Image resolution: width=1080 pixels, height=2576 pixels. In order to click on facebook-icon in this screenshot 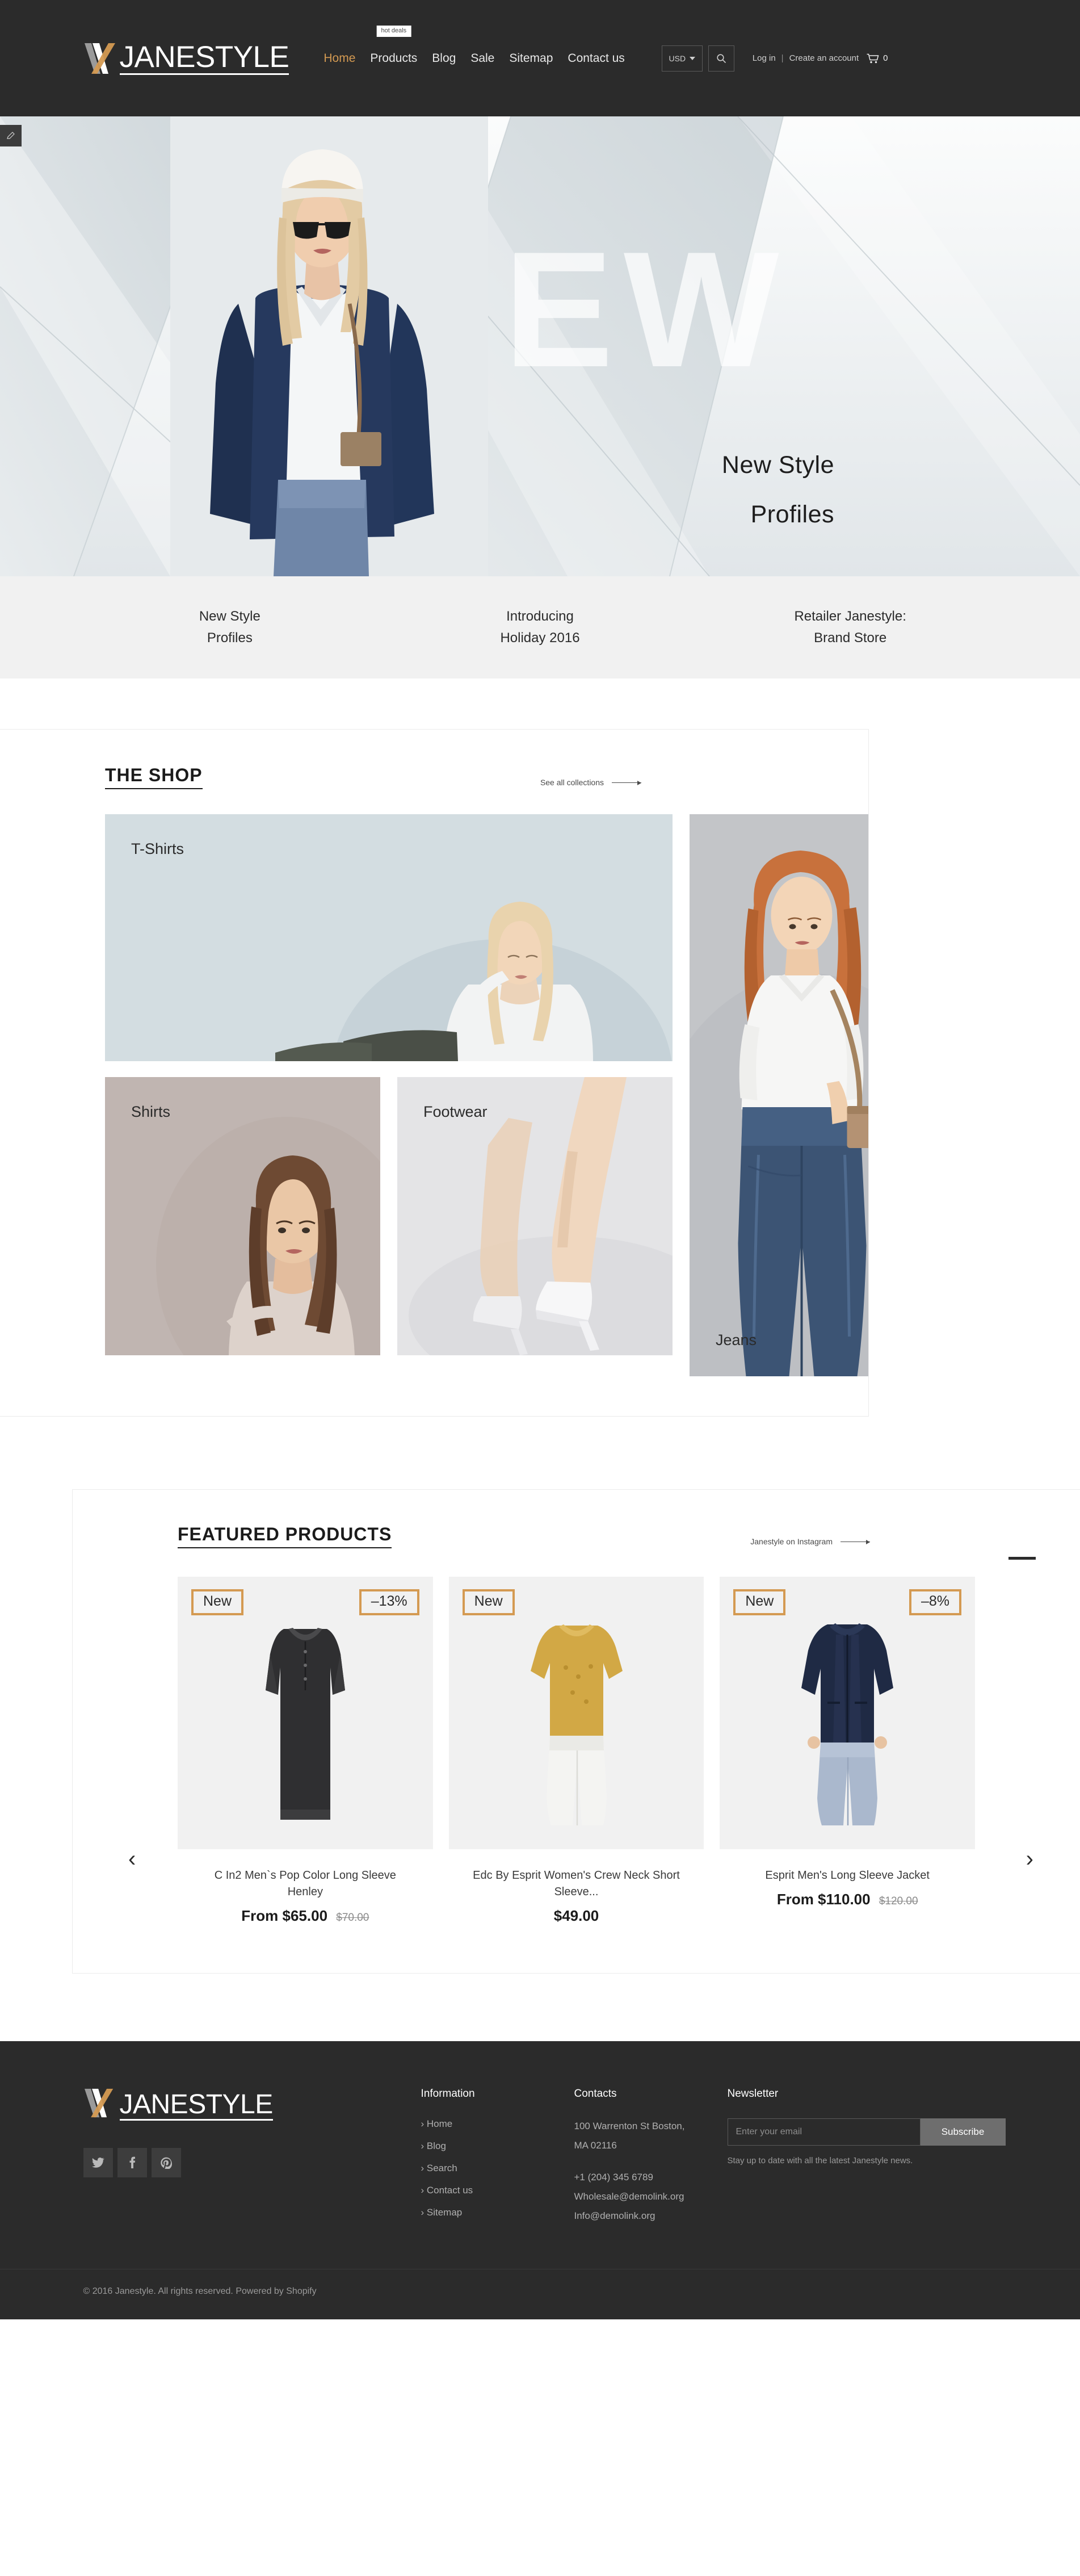, I will do `click(132, 2162)`.